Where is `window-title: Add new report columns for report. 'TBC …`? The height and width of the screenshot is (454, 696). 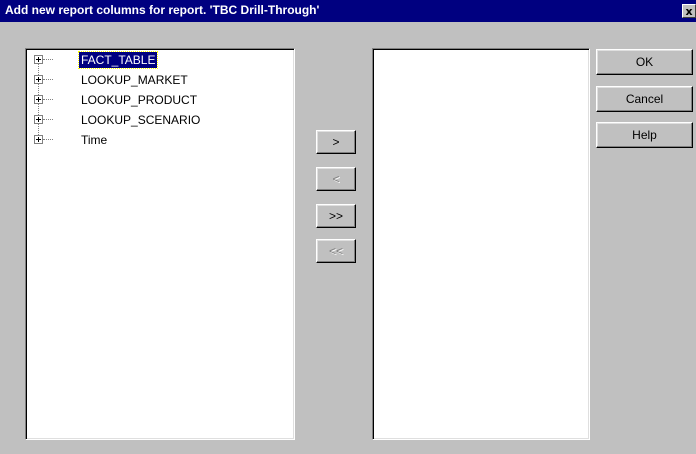 window-title: Add new report columns for report. 'TBC … is located at coordinates (162, 10).